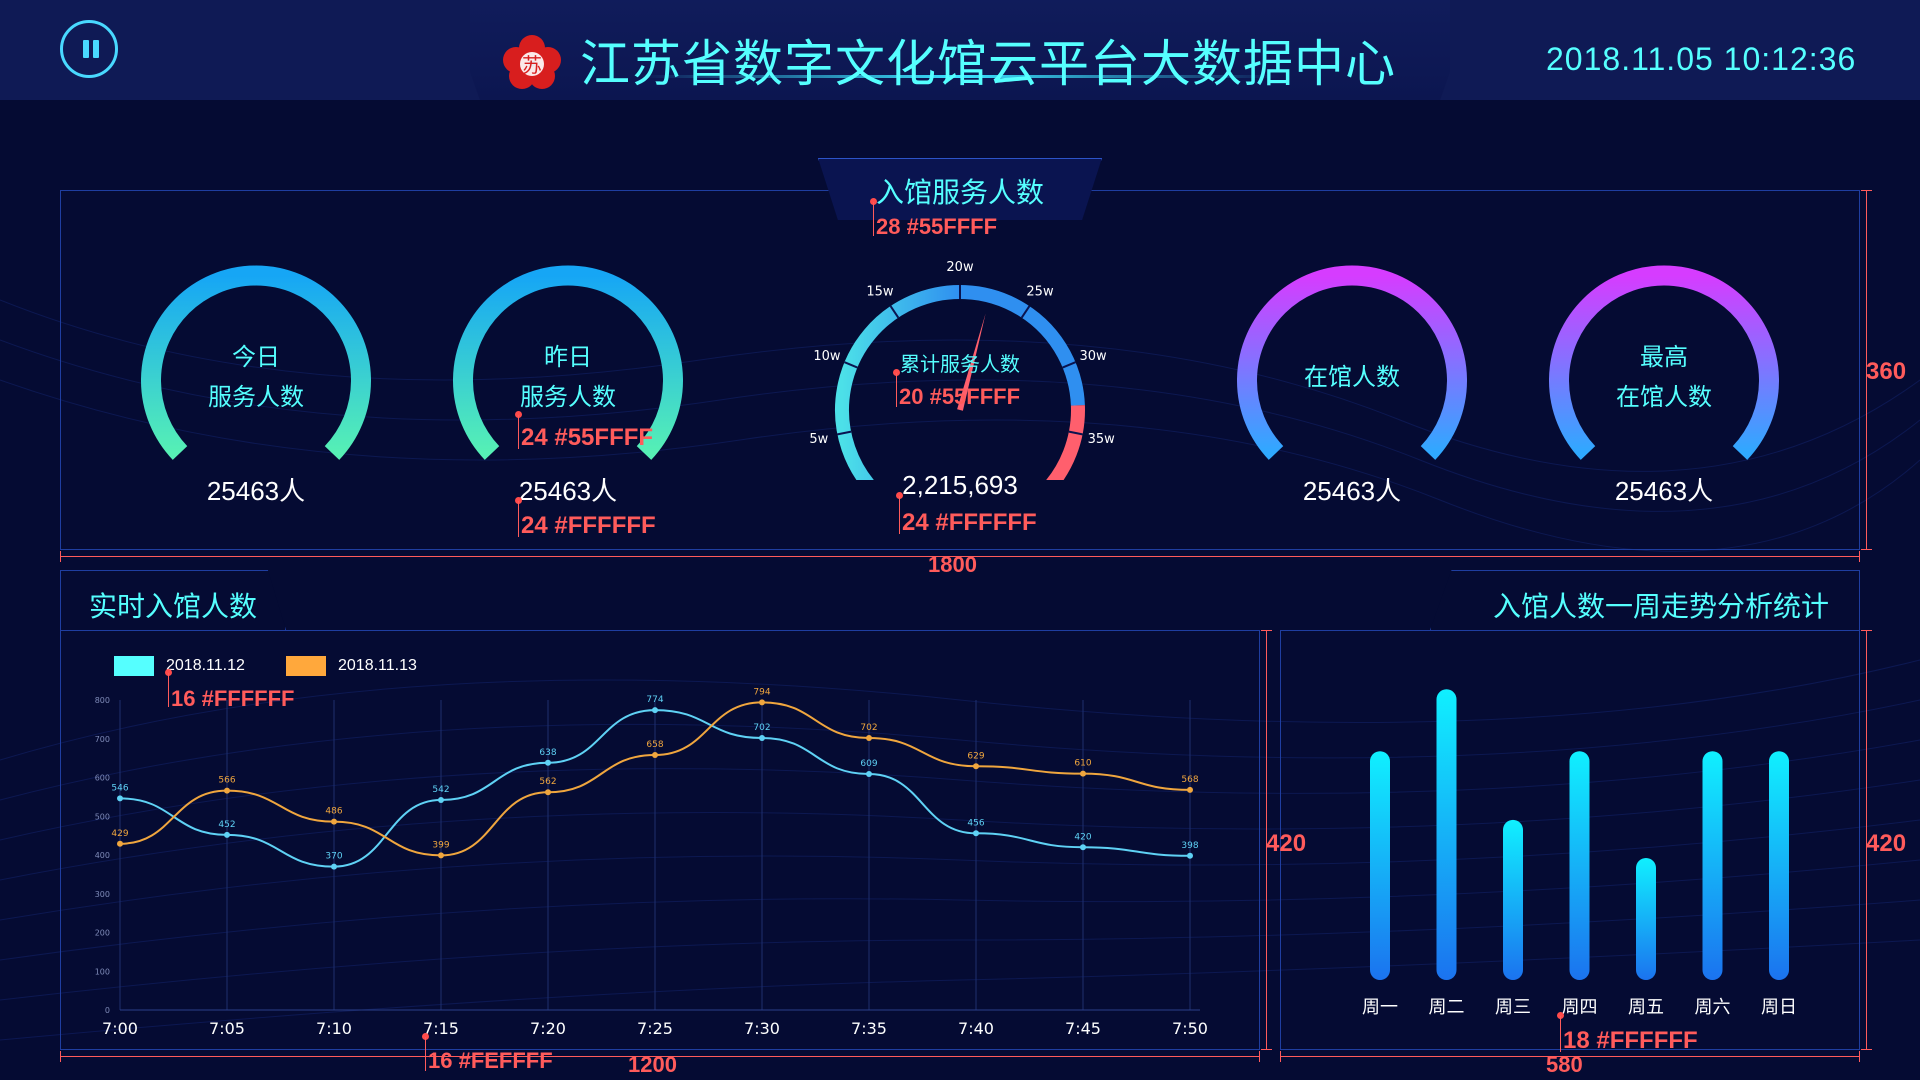 The height and width of the screenshot is (1080, 1920). Describe the element at coordinates (119, 834) in the screenshot. I see `data-label: 429` at that location.